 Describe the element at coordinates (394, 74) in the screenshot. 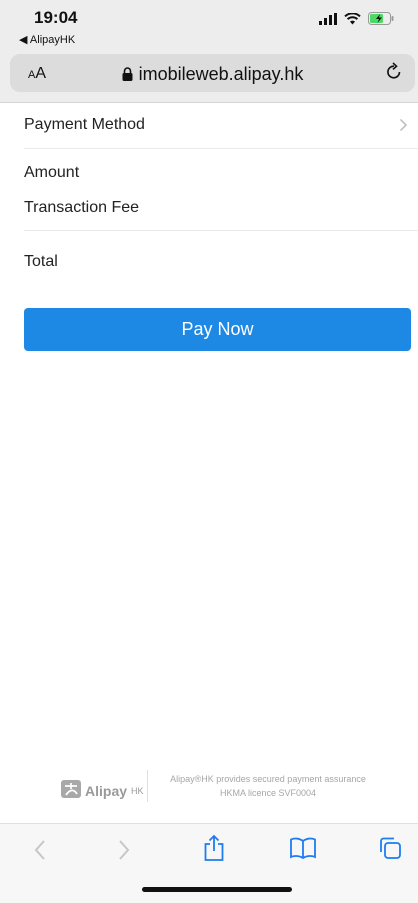

I see `reload-icon` at that location.